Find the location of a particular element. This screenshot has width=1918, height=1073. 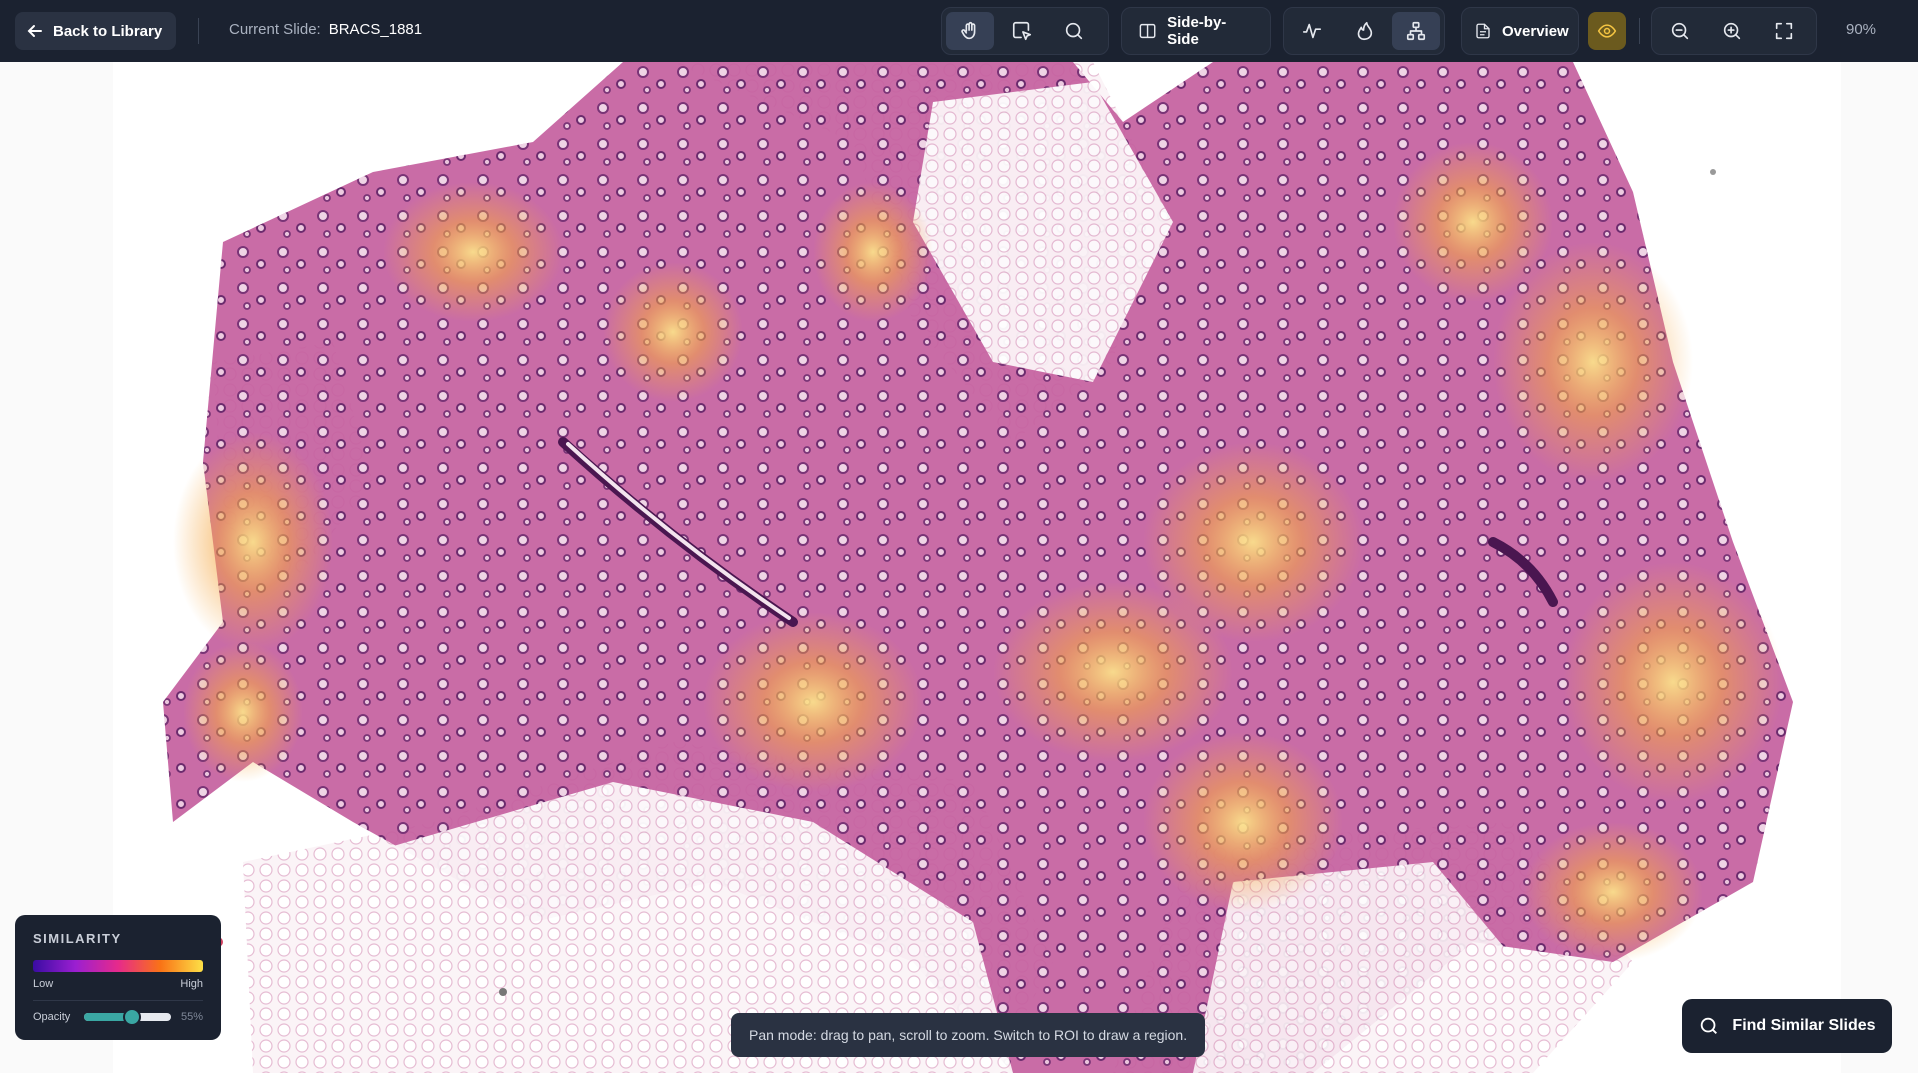

zoom-tool-group is located at coordinates (1734, 31).